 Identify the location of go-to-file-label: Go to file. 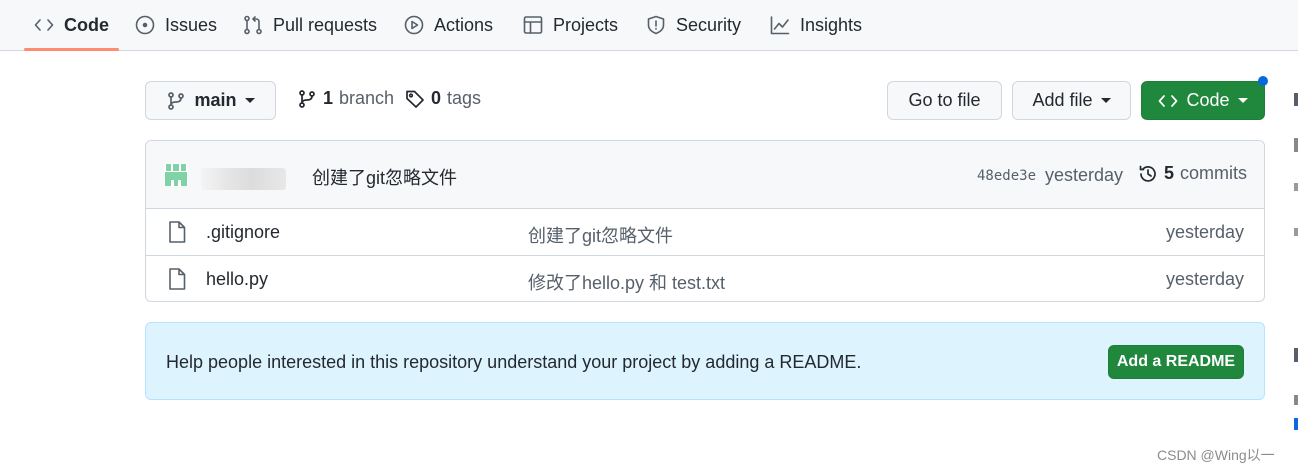
(944, 100).